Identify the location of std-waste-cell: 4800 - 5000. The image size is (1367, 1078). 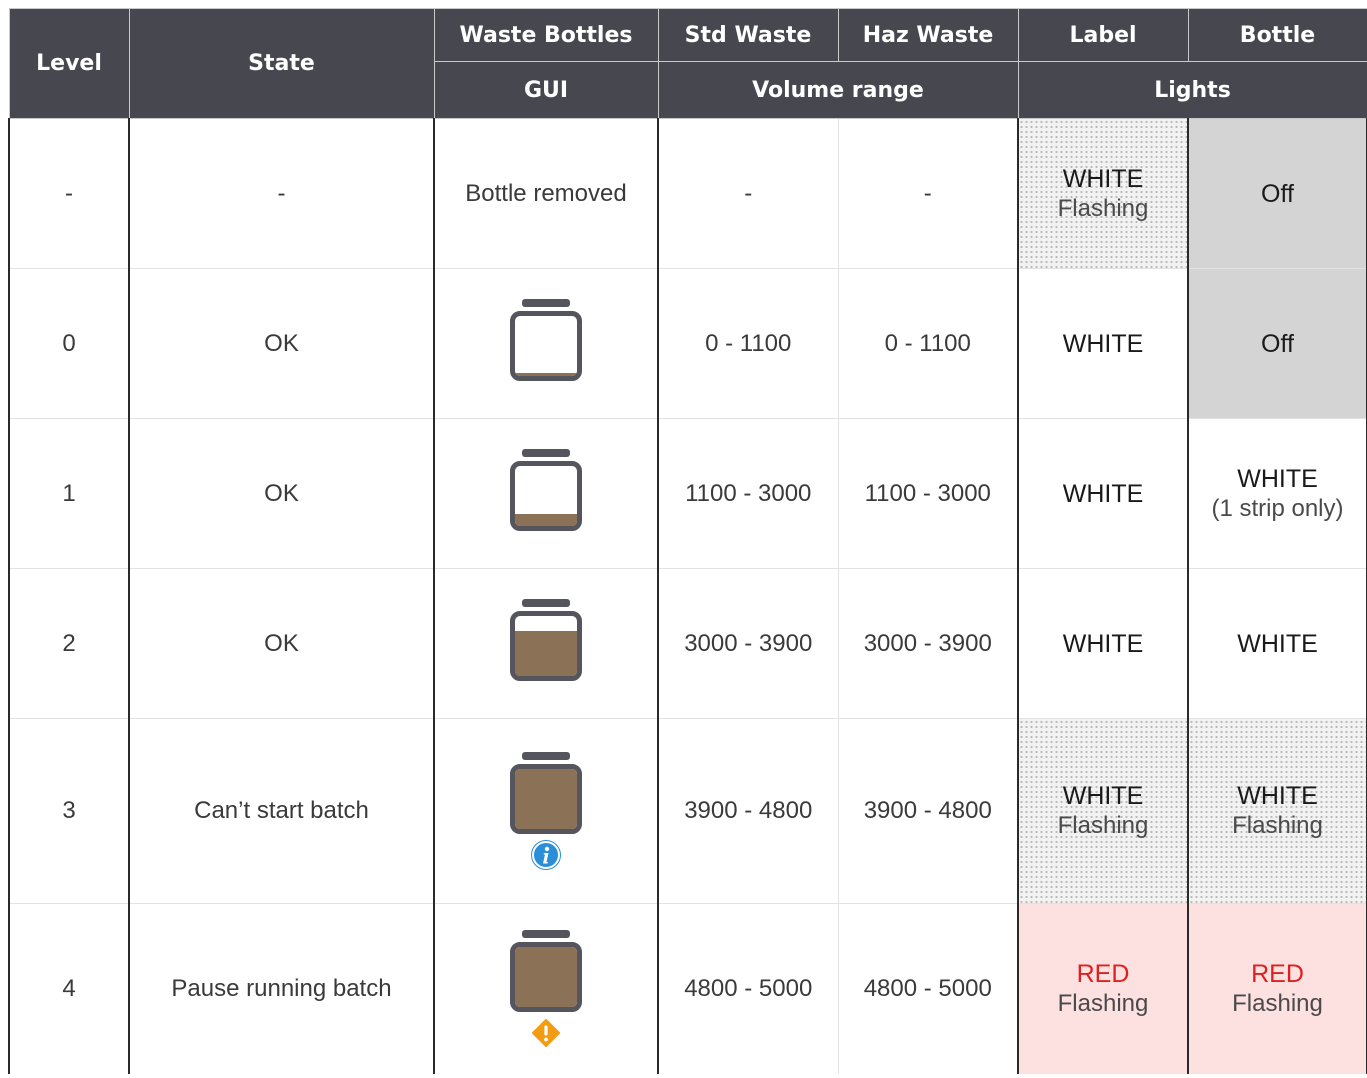
(748, 988).